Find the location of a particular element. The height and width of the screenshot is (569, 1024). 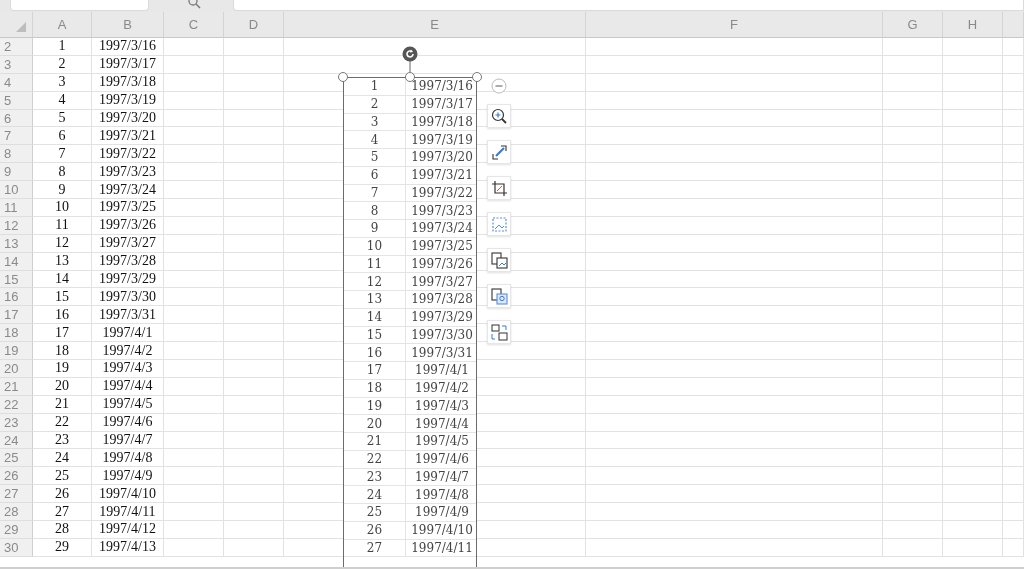

column-header: F is located at coordinates (734, 25).